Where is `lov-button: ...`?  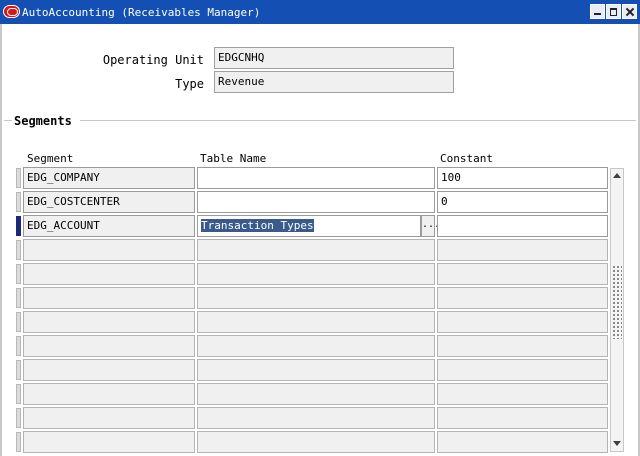
lov-button: ... is located at coordinates (430, 226).